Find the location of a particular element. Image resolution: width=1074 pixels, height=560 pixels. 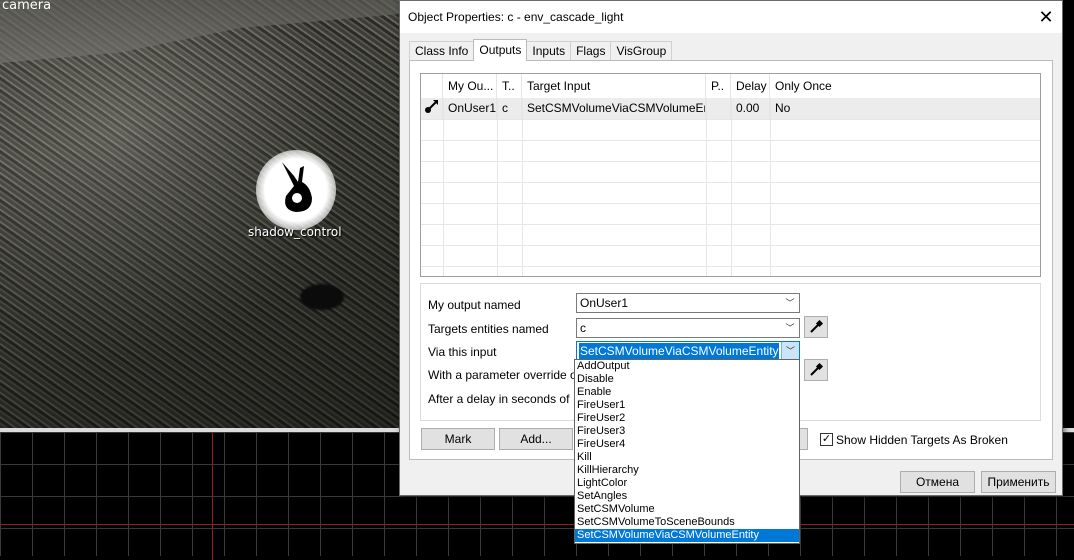

column-header-only-once: Only Once is located at coordinates (905, 86).